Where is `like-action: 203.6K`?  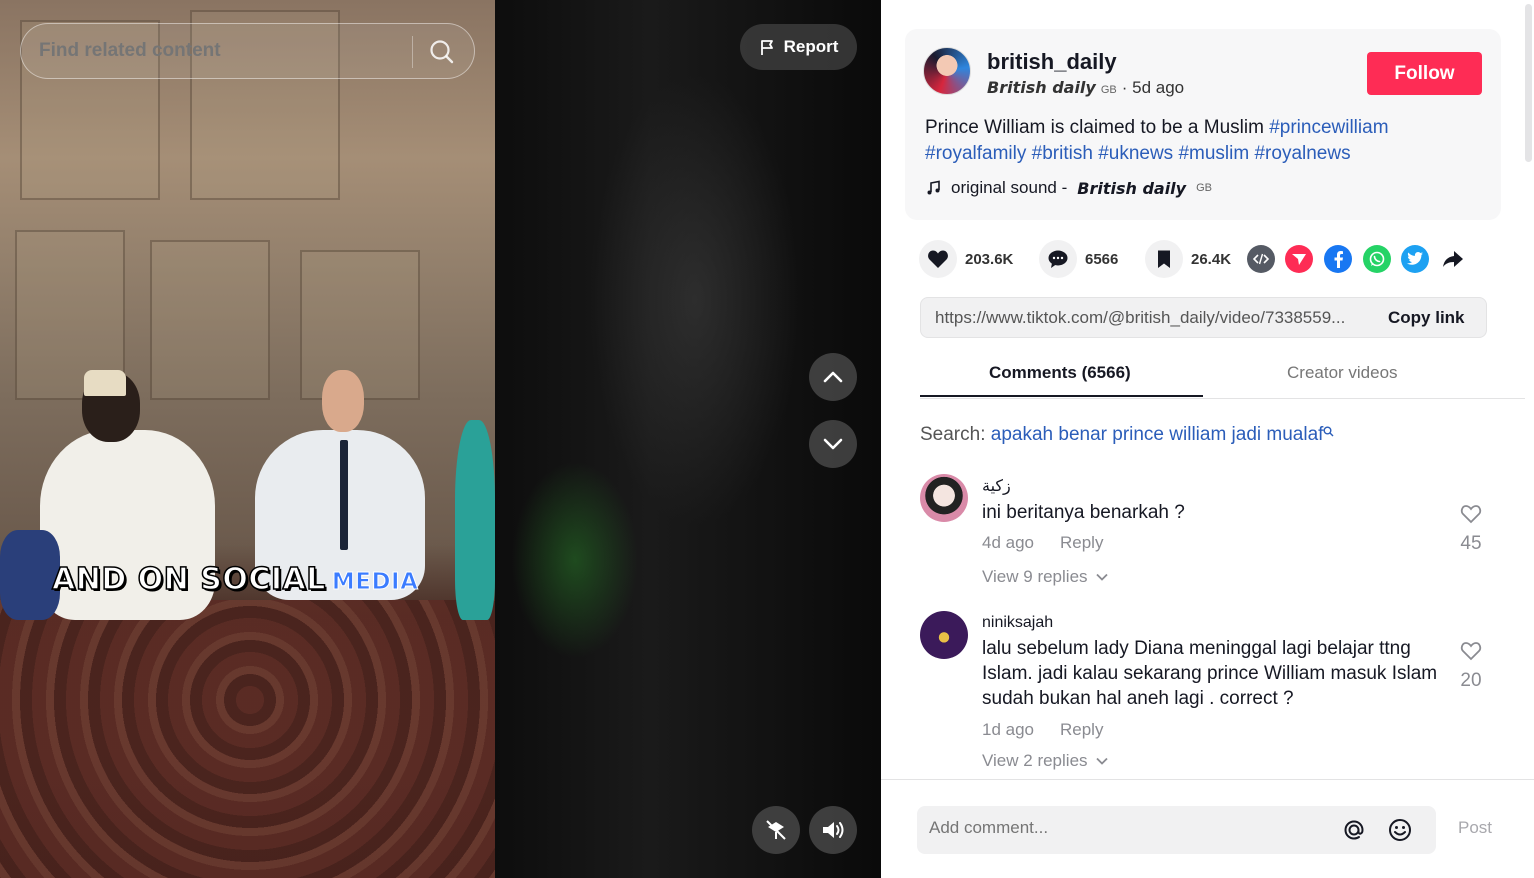 like-action: 203.6K is located at coordinates (966, 259).